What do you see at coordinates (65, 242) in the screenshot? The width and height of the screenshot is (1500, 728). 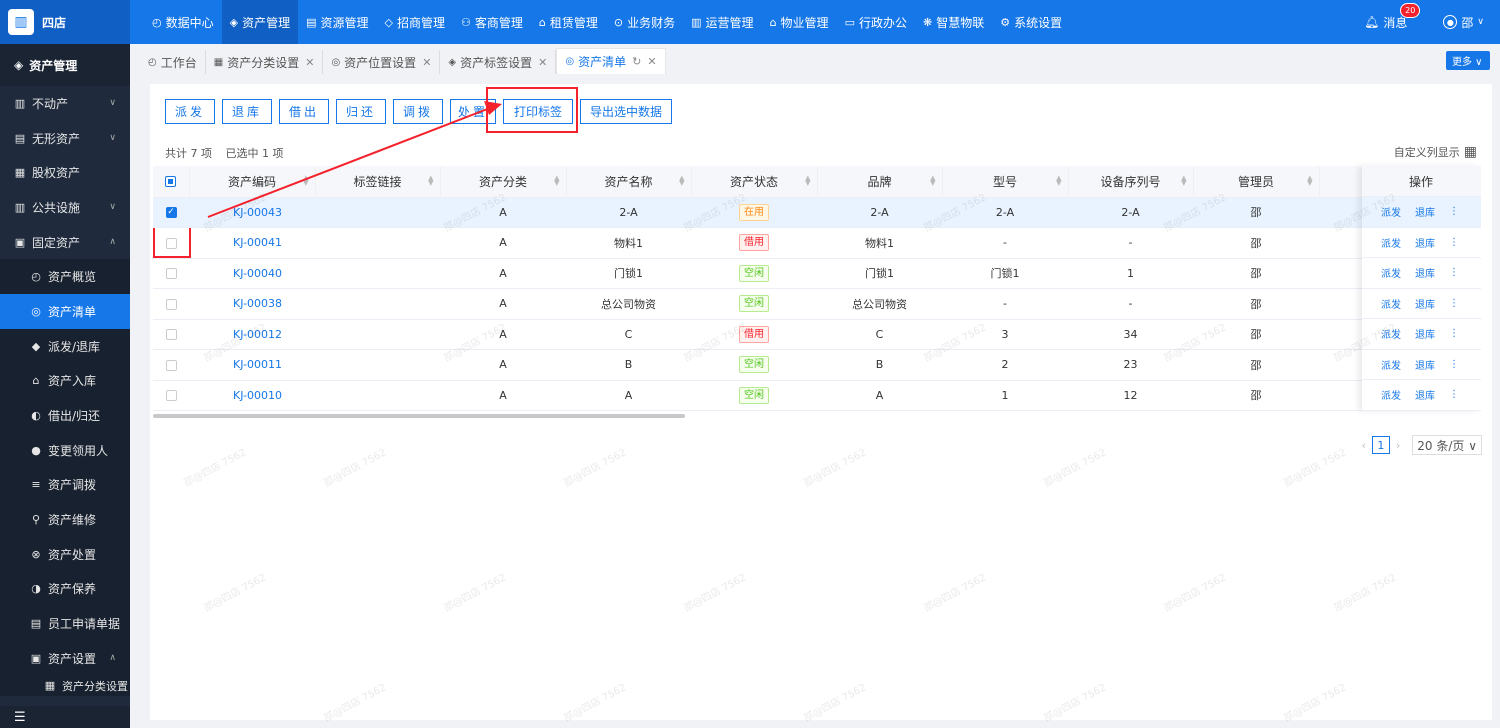 I see `sidebar-item-4: ▣ 固定资产 ∧` at bounding box center [65, 242].